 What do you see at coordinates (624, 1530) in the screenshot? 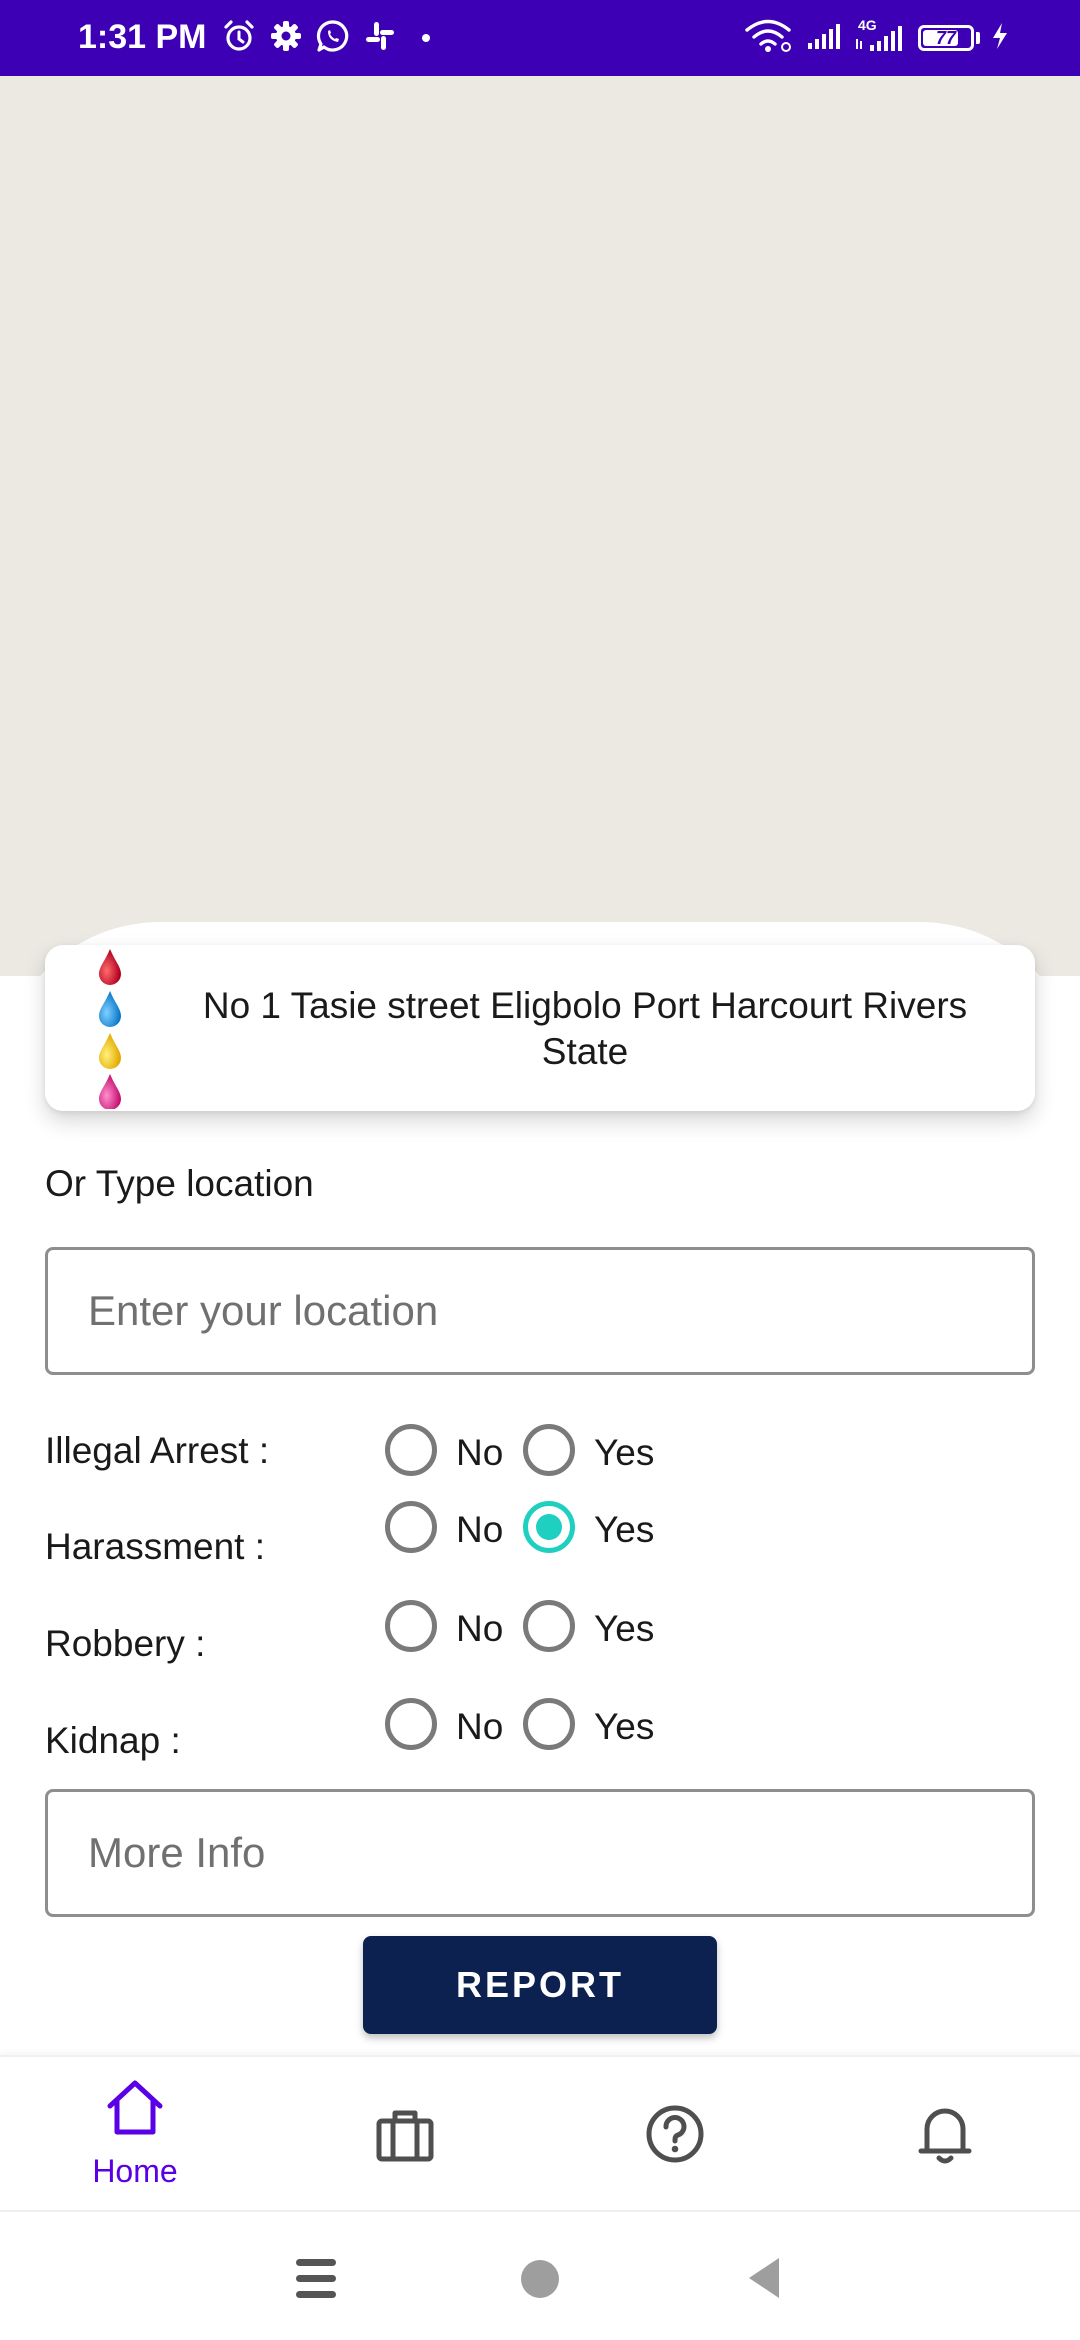
I see `harassment-yes-label: Yes` at bounding box center [624, 1530].